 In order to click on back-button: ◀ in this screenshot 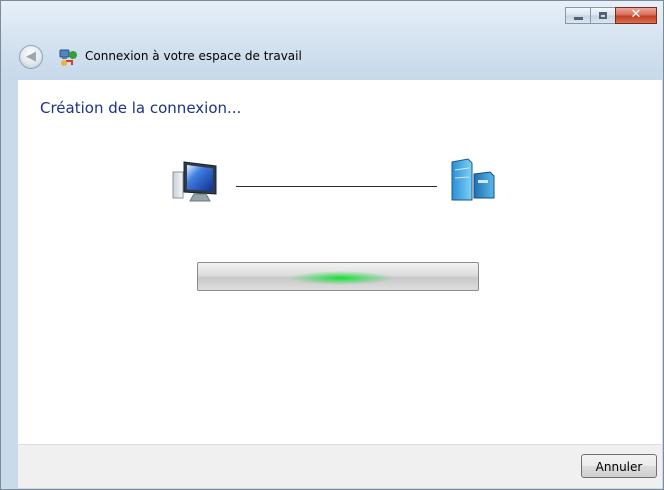, I will do `click(31, 57)`.